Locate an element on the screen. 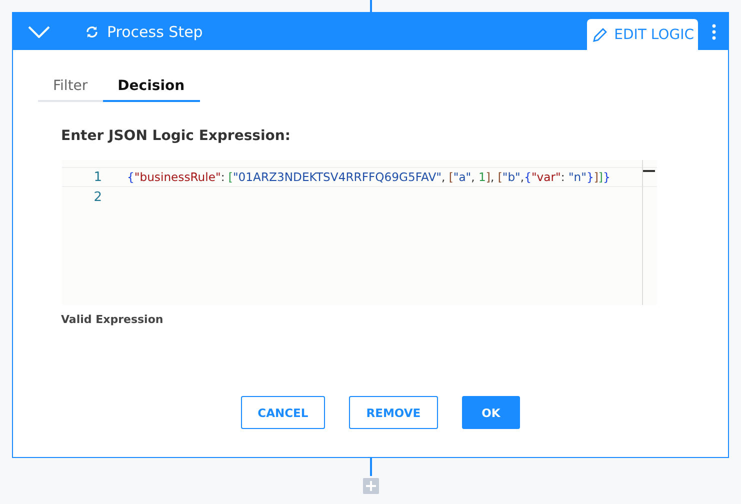 The image size is (741, 504). code-line: {"businessRule": ["01ARZ3NDEKTSV4RRFFQ69G5FAV", ["a", 1], ["b",{"var": "n"}]]} is located at coordinates (368, 177).